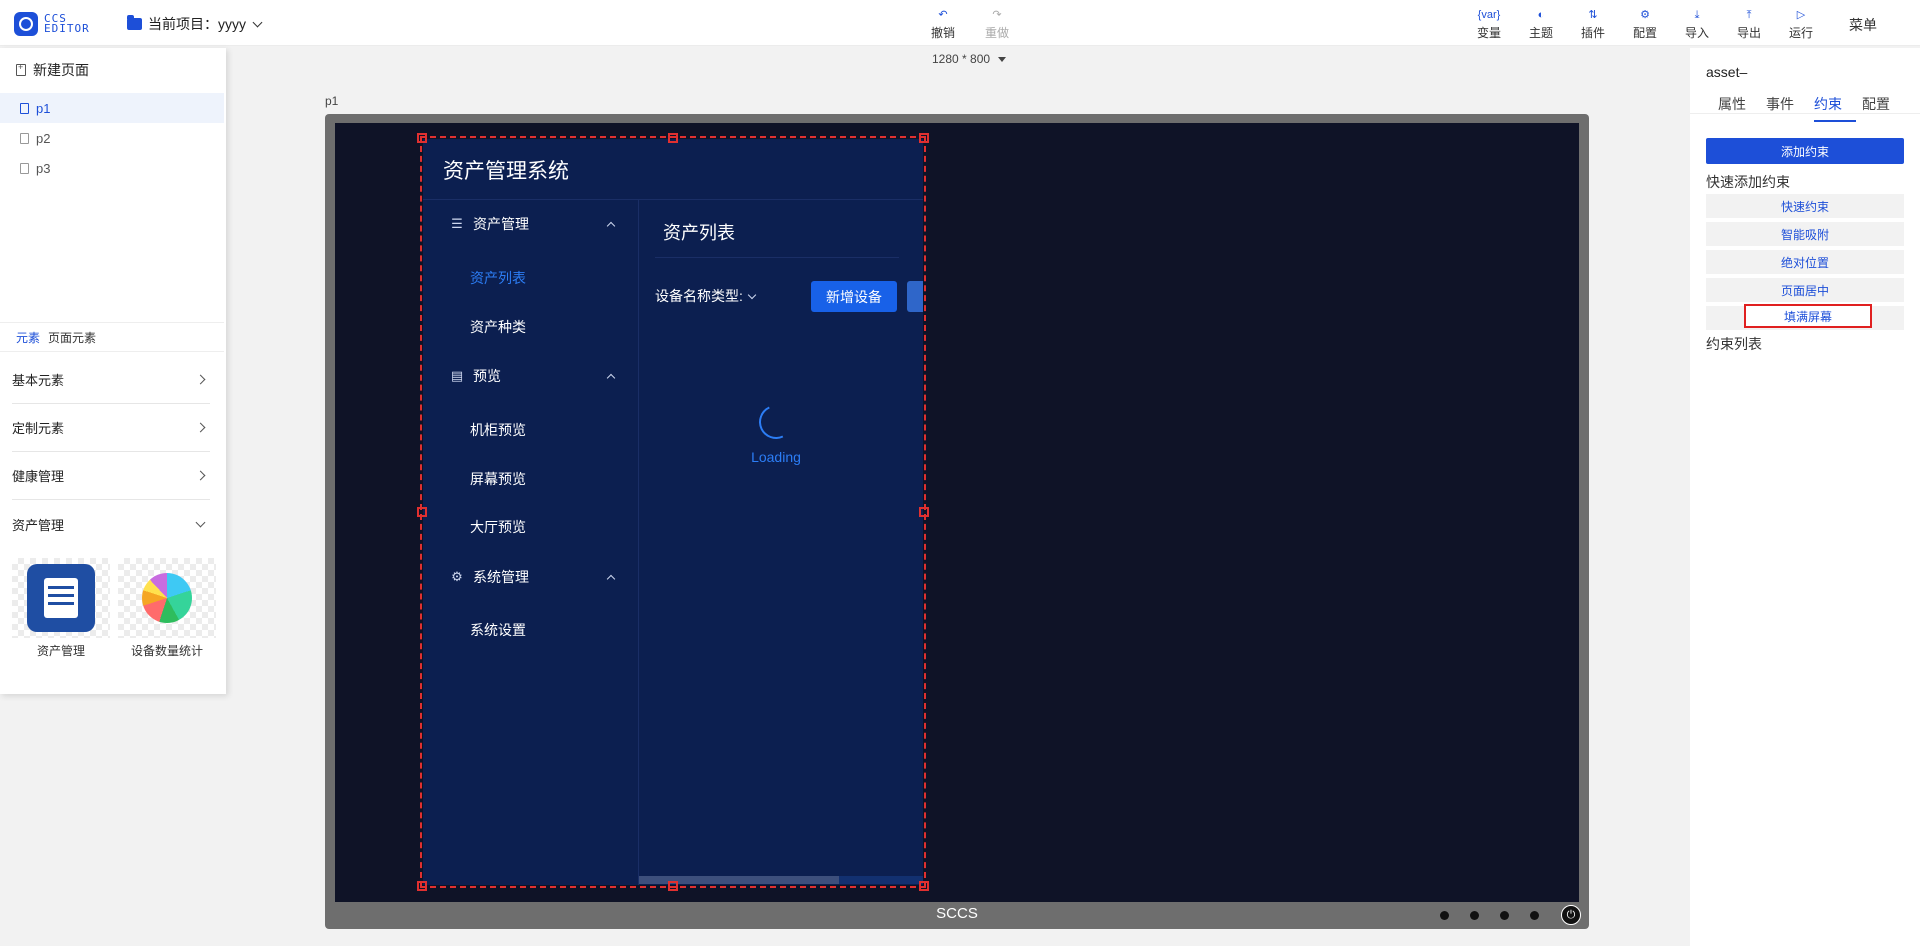 The height and width of the screenshot is (946, 1920). I want to click on tile-device-stats: 设备数量统计, so click(167, 608).